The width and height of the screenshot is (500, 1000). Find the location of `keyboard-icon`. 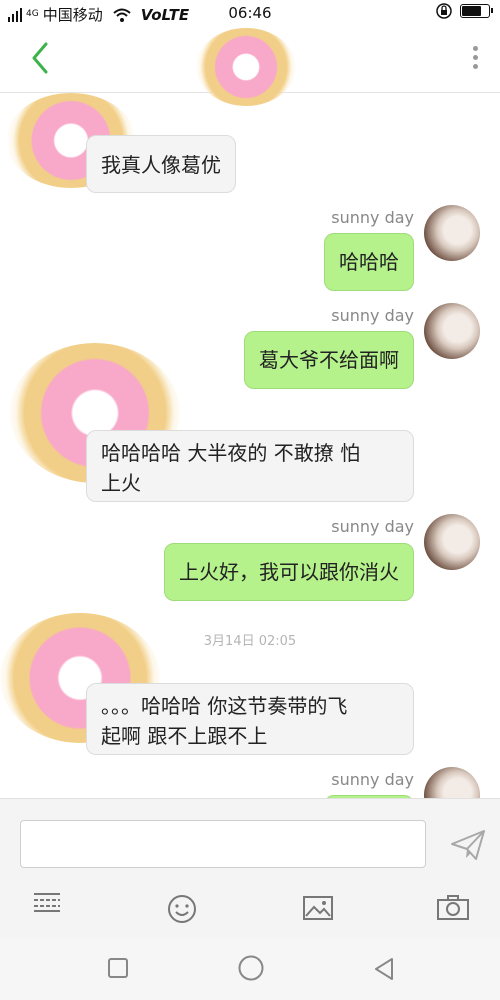

keyboard-icon is located at coordinates (47, 902).